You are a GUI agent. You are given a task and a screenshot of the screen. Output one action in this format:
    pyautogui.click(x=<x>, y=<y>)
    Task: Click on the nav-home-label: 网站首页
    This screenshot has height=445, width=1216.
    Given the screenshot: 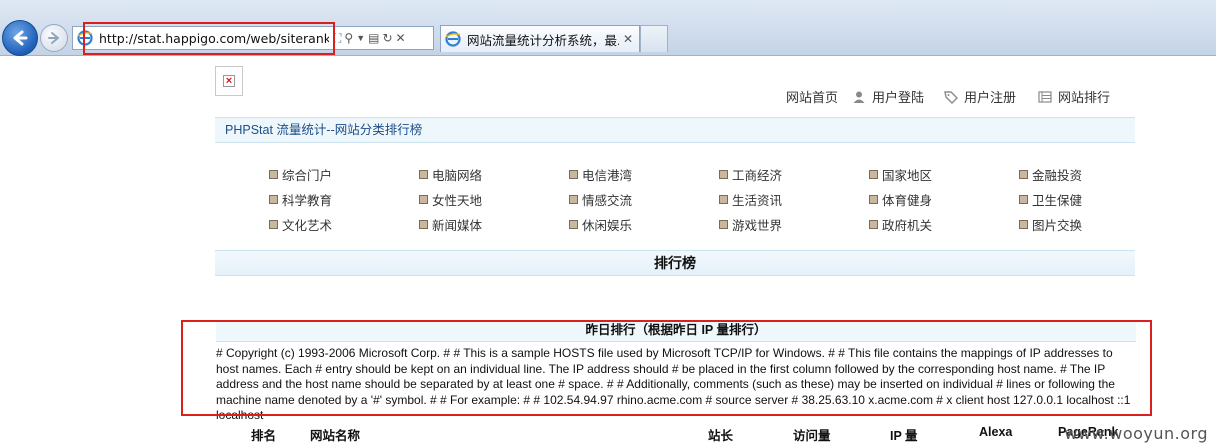 What is the action you would take?
    pyautogui.click(x=812, y=96)
    